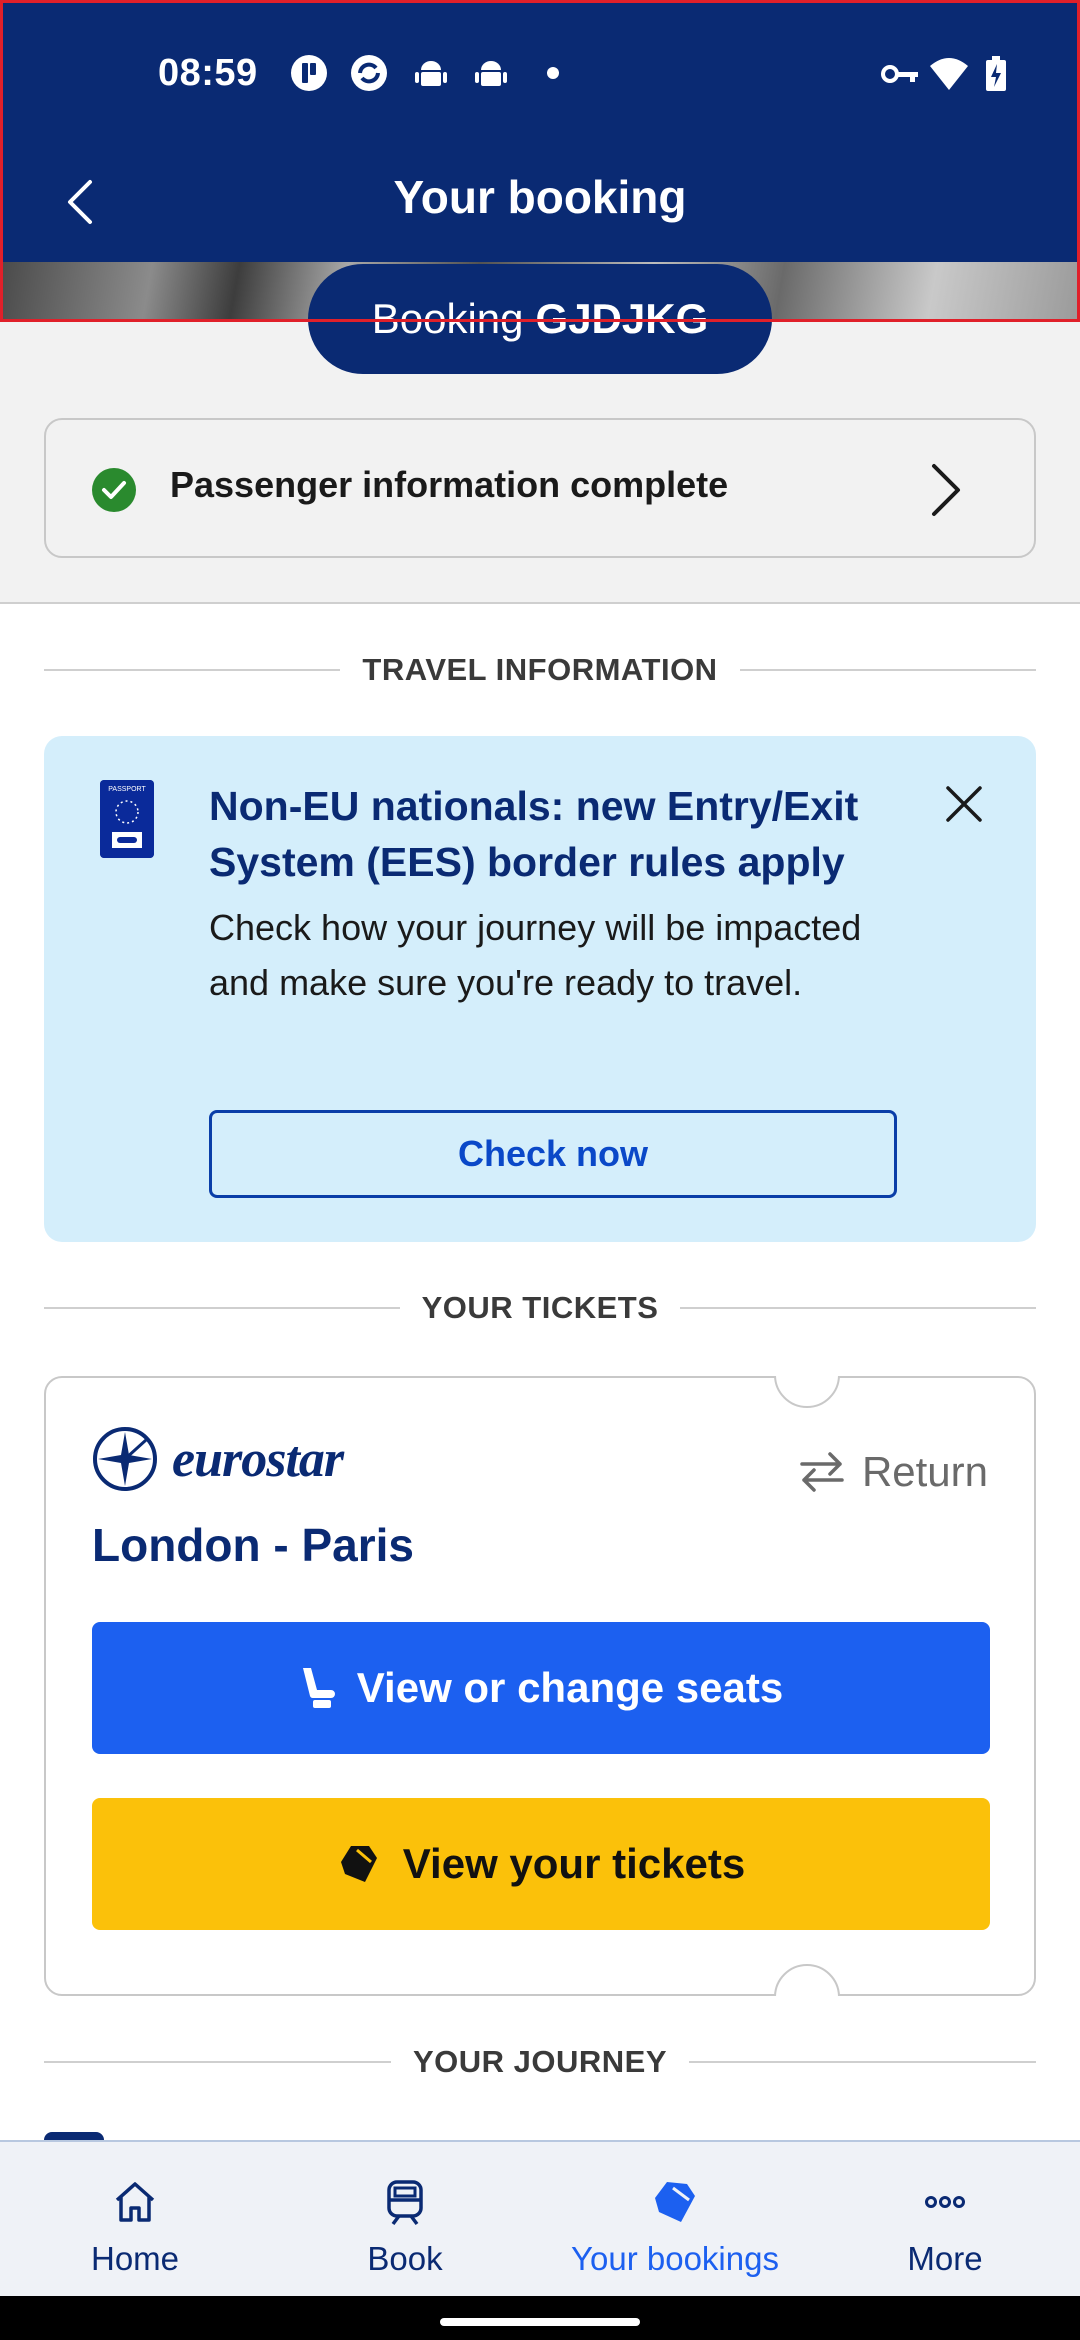 The height and width of the screenshot is (2340, 1080). Describe the element at coordinates (945, 2202) in the screenshot. I see `more-dots-icon` at that location.